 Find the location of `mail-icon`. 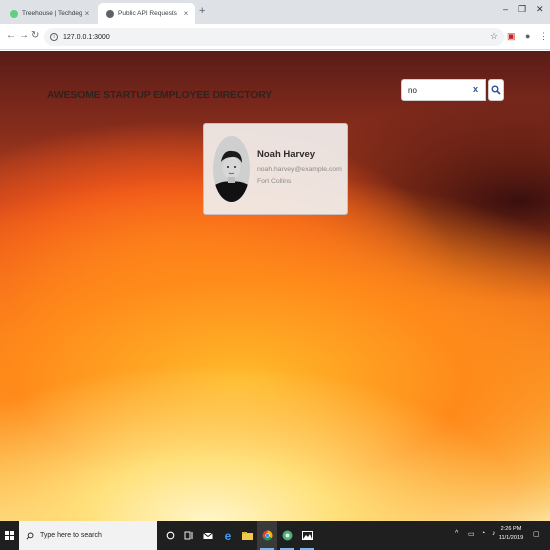

mail-icon is located at coordinates (208, 535).